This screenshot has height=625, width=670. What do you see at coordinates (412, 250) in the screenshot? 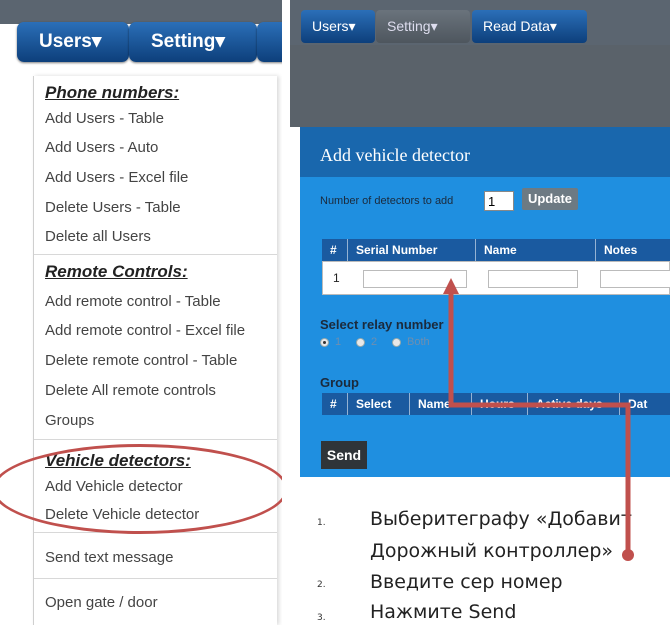
I see `col-serial-number: Serial Number` at bounding box center [412, 250].